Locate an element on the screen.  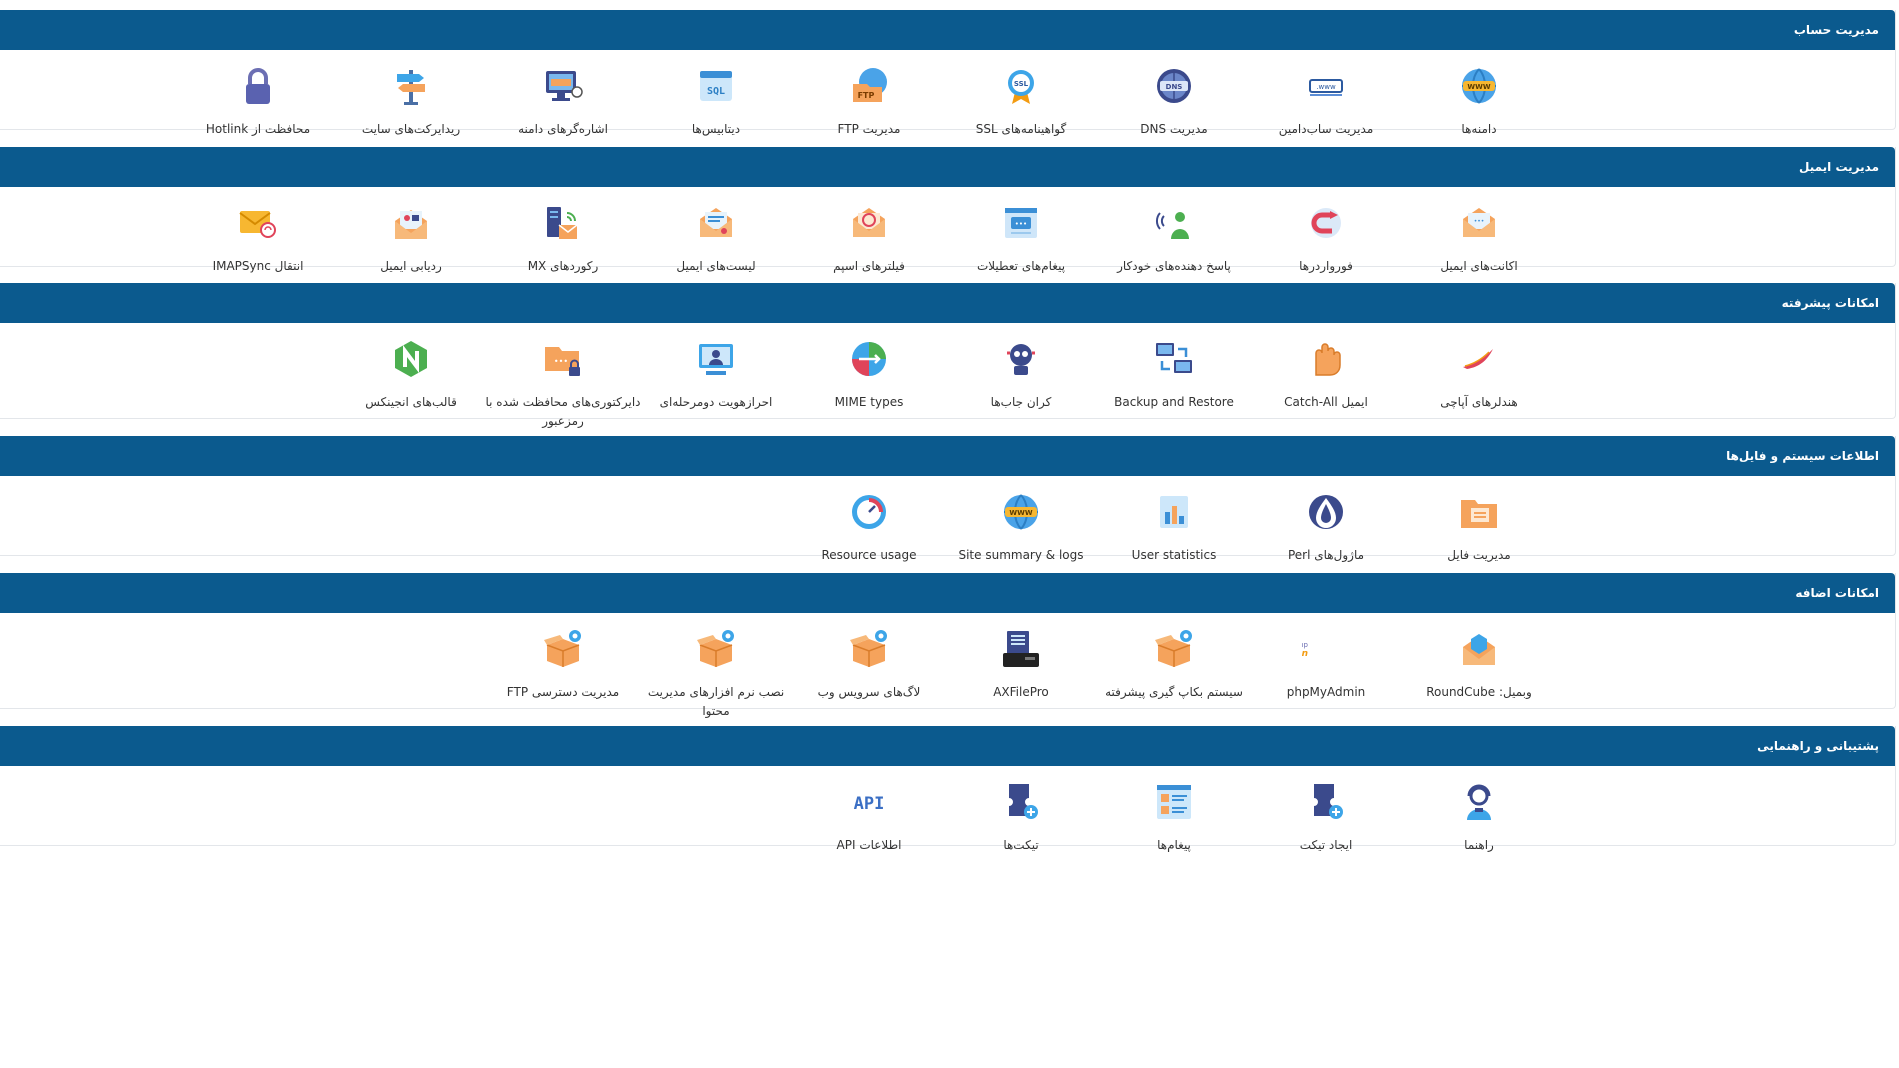
ssl-badge-icon: SSL is located at coordinates (1021, 86).